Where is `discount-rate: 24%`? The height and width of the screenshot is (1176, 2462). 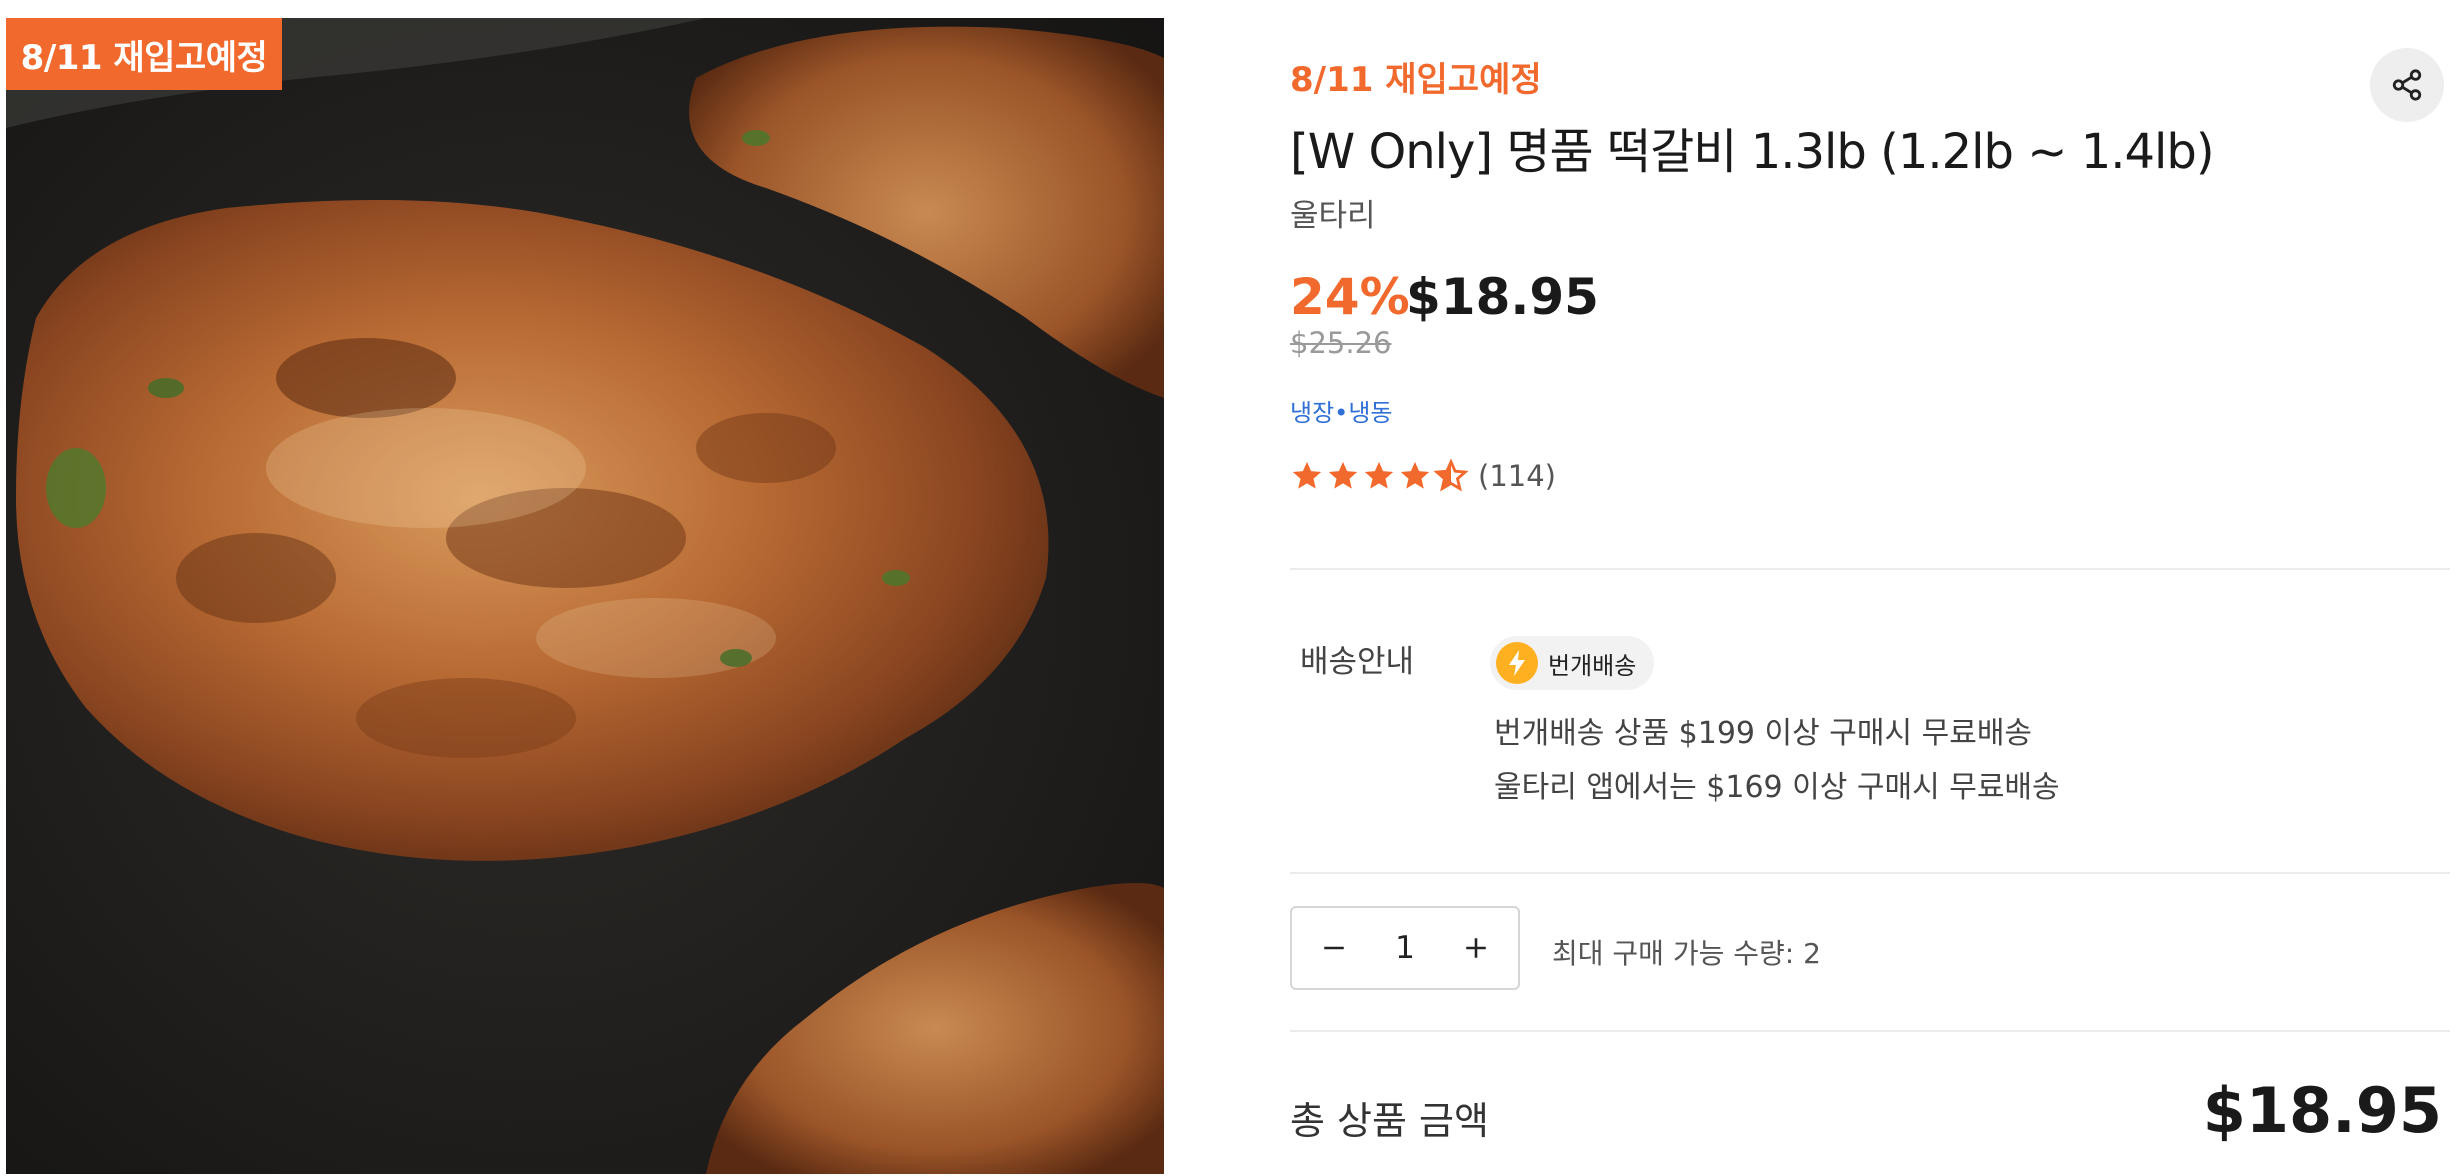
discount-rate: 24% is located at coordinates (1350, 297).